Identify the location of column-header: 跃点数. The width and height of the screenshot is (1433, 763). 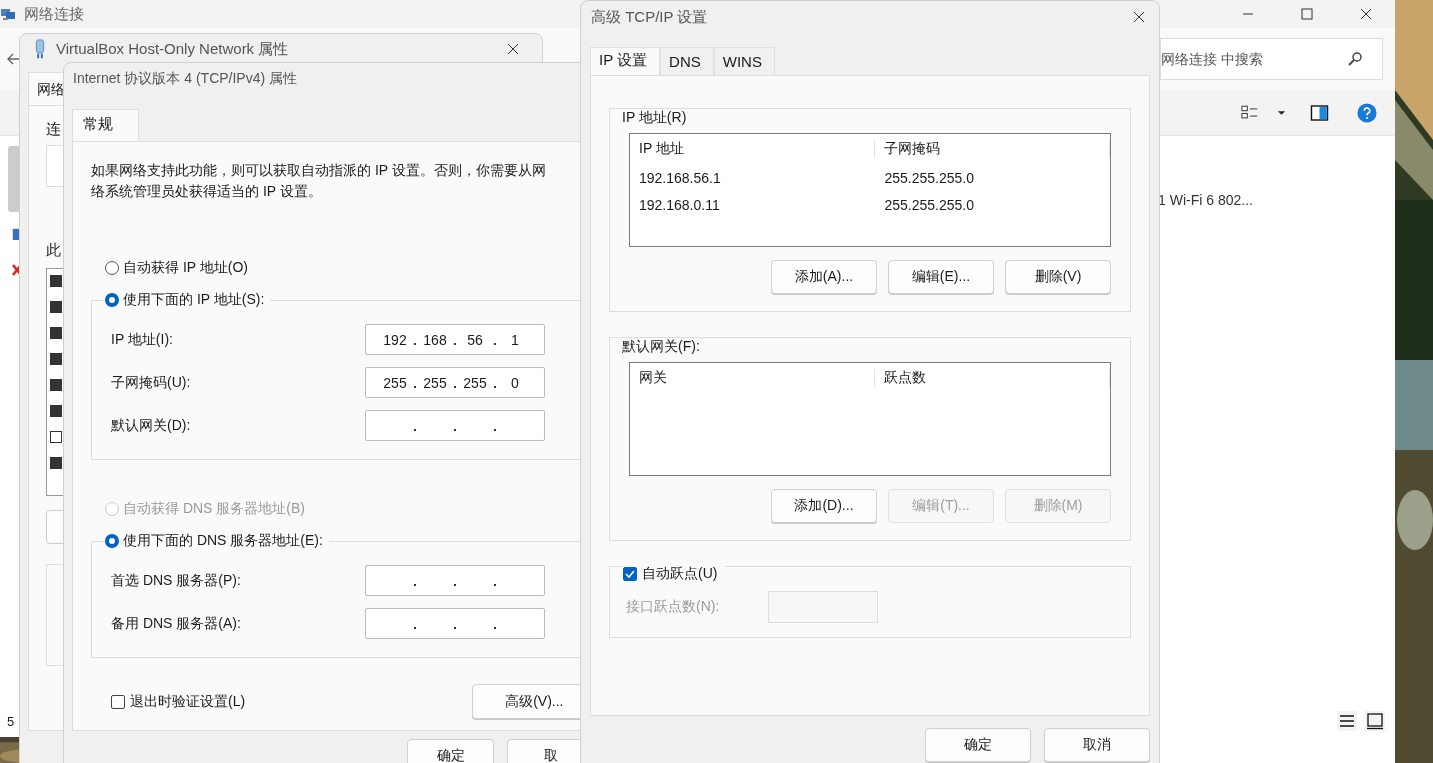
(992, 378).